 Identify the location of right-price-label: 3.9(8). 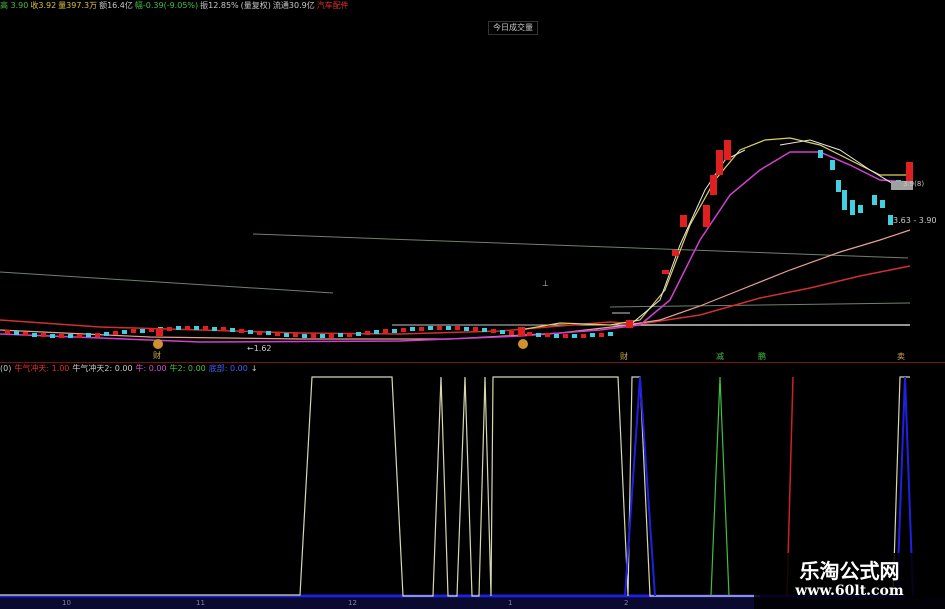
(914, 184).